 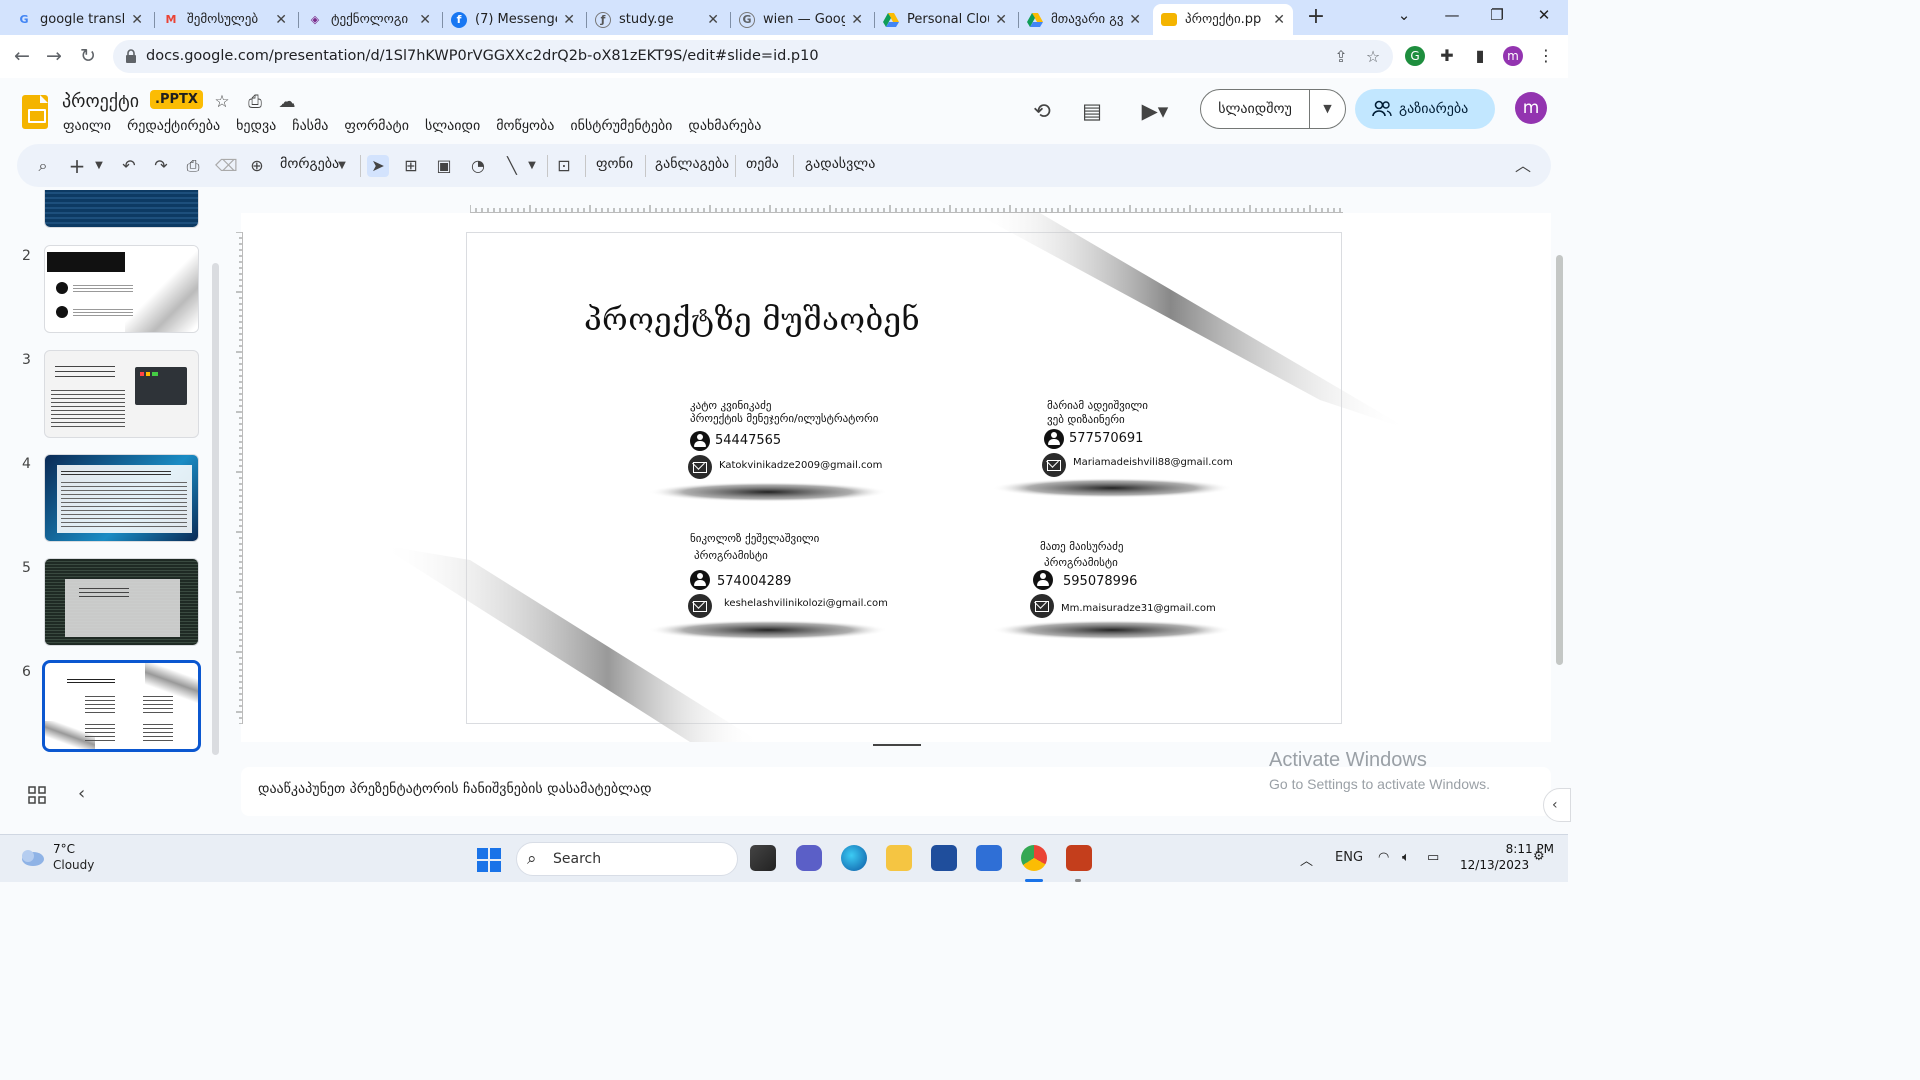 What do you see at coordinates (899, 858) in the screenshot?
I see `file-explorer-icon` at bounding box center [899, 858].